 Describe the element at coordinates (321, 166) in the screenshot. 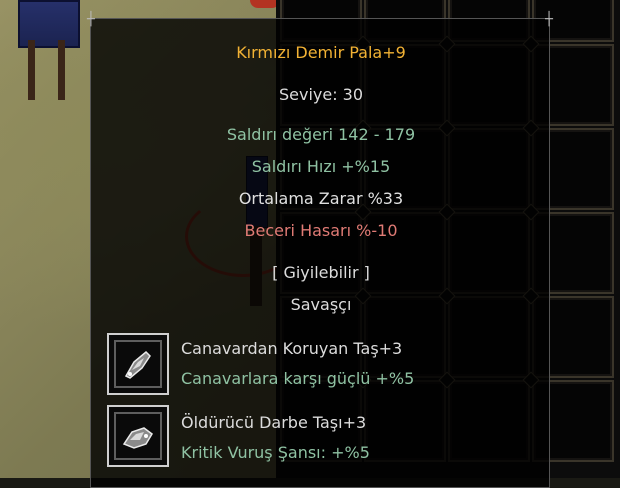

I see `attack-speed: Saldırı Hızı +%15` at that location.